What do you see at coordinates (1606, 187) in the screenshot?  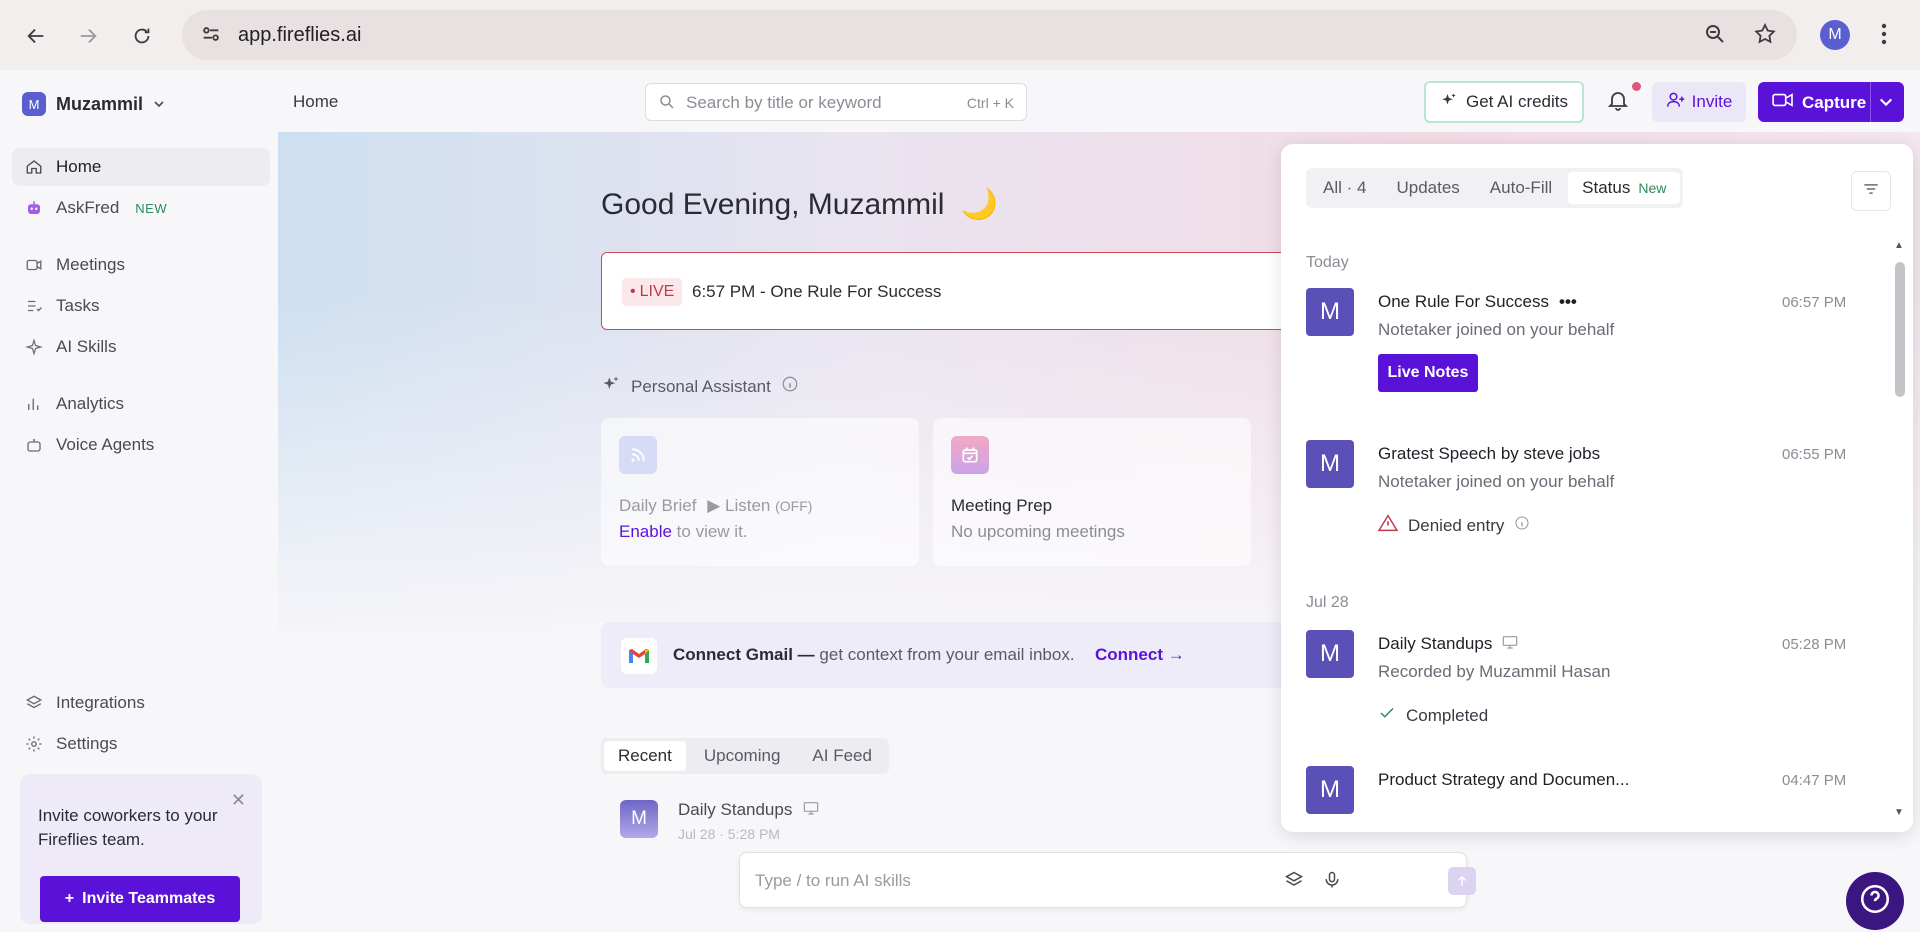 I see `status-tab-label: Status` at bounding box center [1606, 187].